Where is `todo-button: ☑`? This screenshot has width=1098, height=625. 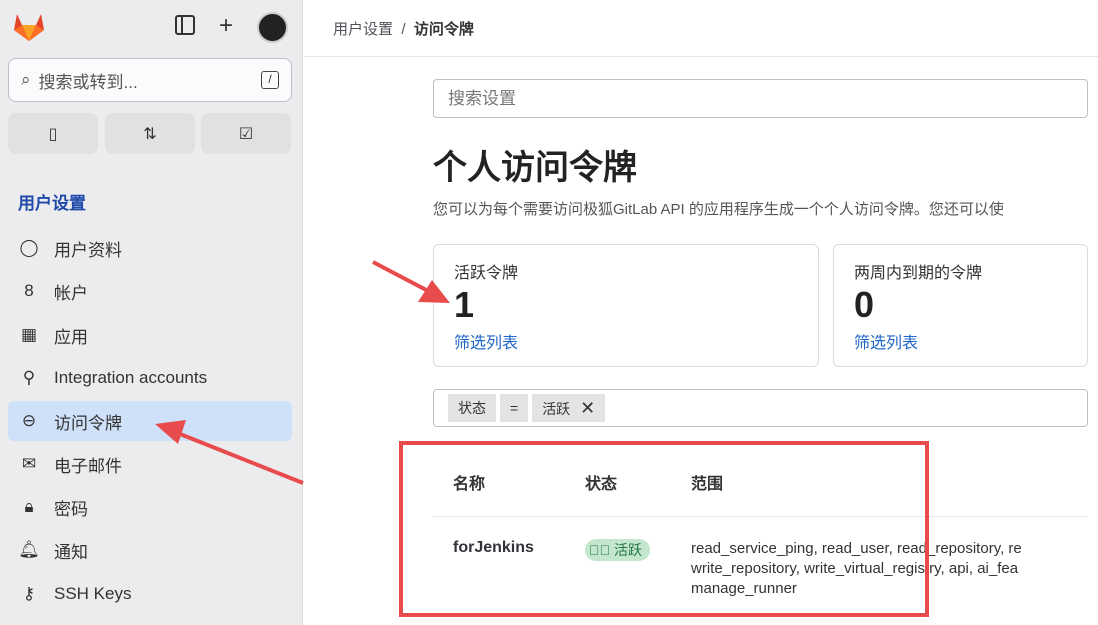 todo-button: ☑ is located at coordinates (246, 133).